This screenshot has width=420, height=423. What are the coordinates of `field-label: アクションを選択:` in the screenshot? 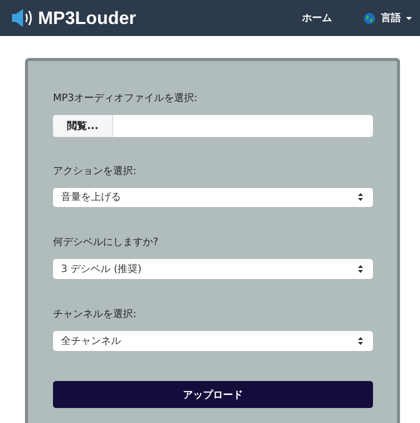 It's located at (95, 171).